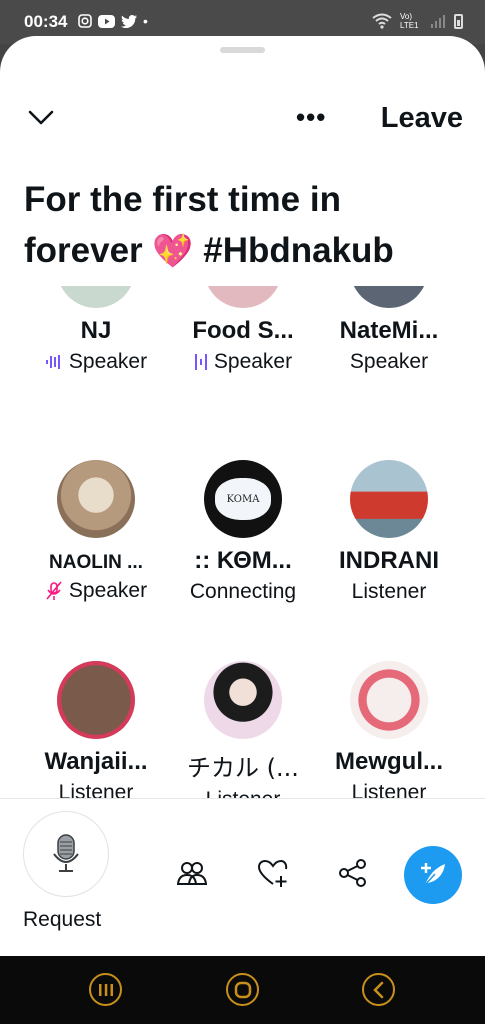 The width and height of the screenshot is (485, 1024). I want to click on back-arrow-icon, so click(377, 989).